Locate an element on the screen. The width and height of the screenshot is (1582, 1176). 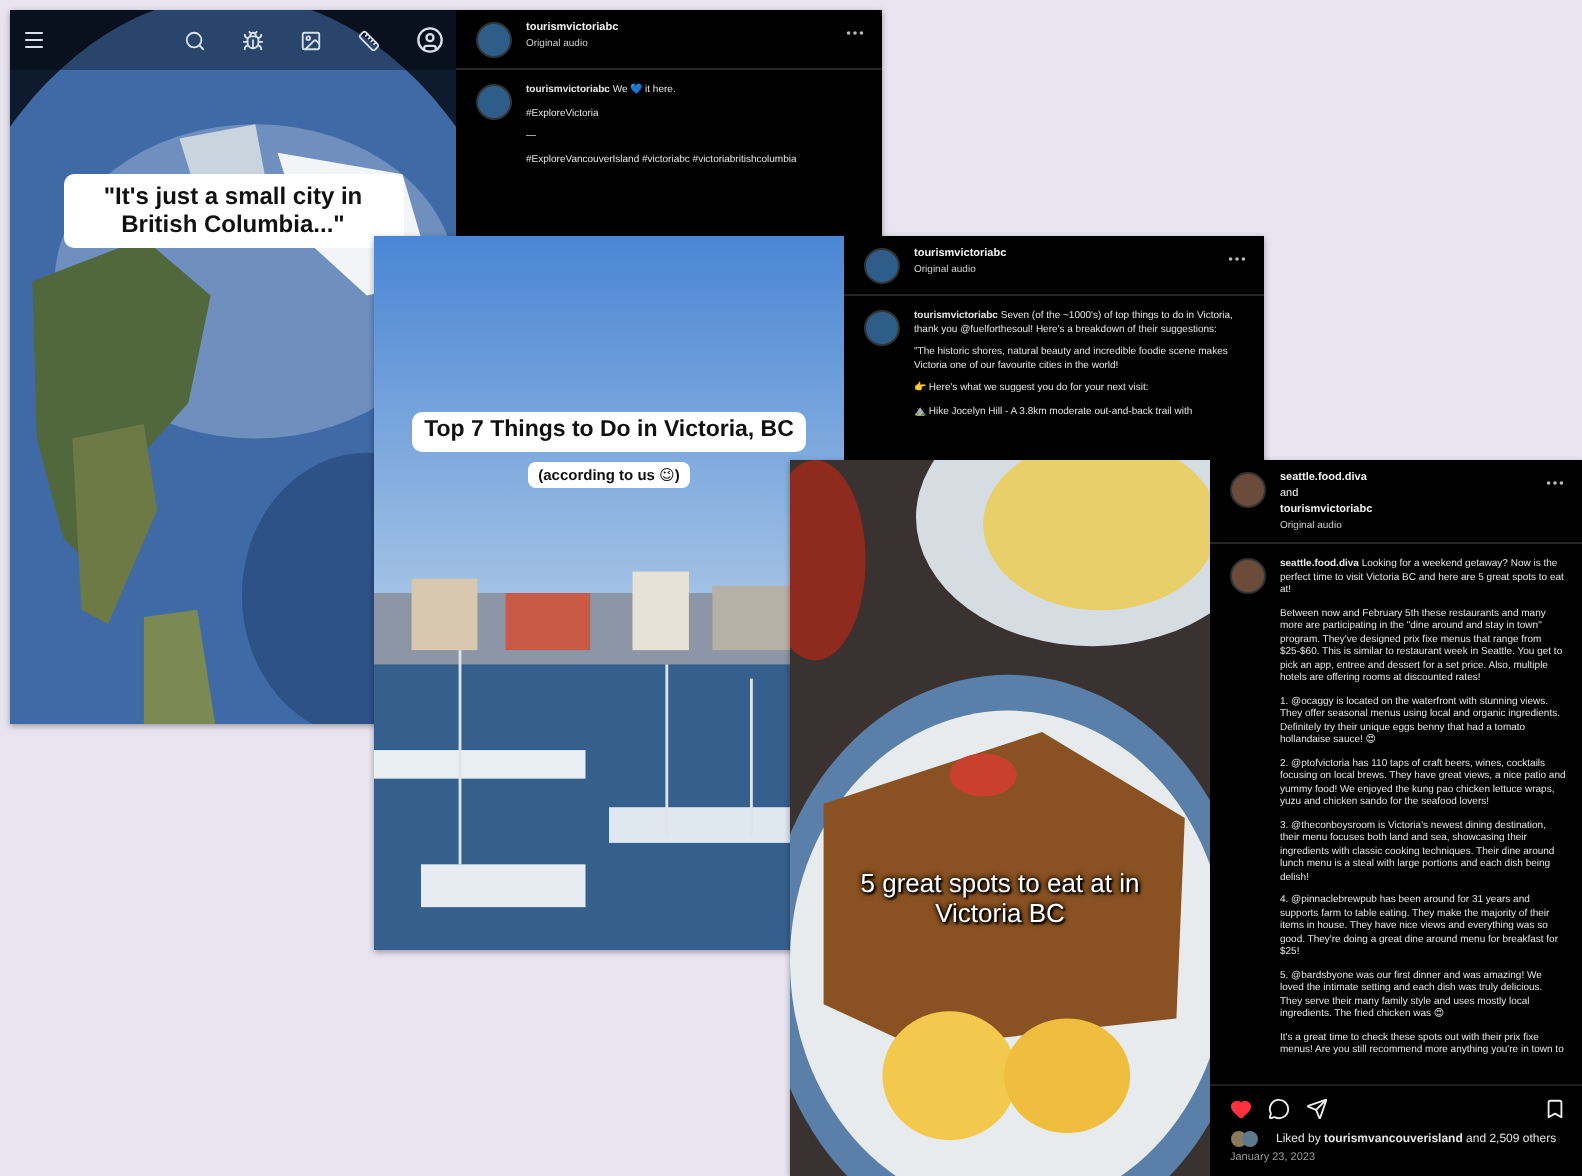
video-caption: 5 great spots to eat at in Victoria BC is located at coordinates (1000, 900).